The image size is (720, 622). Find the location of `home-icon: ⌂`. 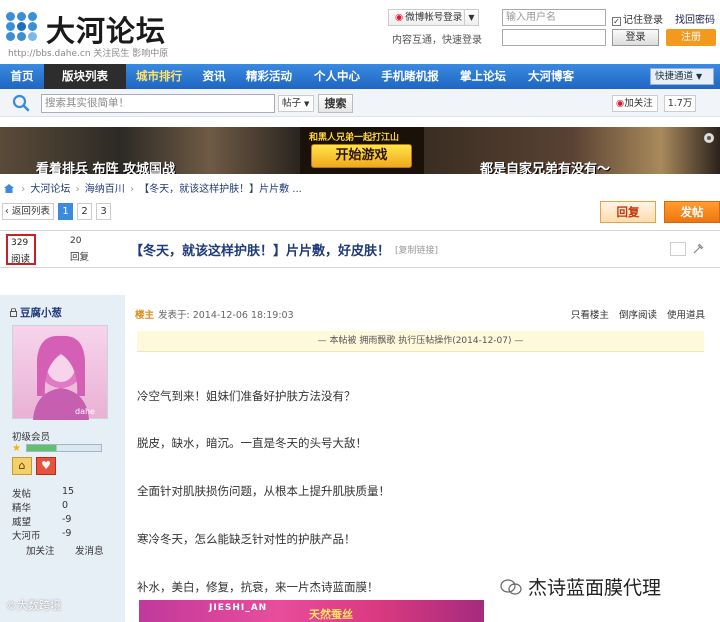

home-icon: ⌂ is located at coordinates (22, 466).